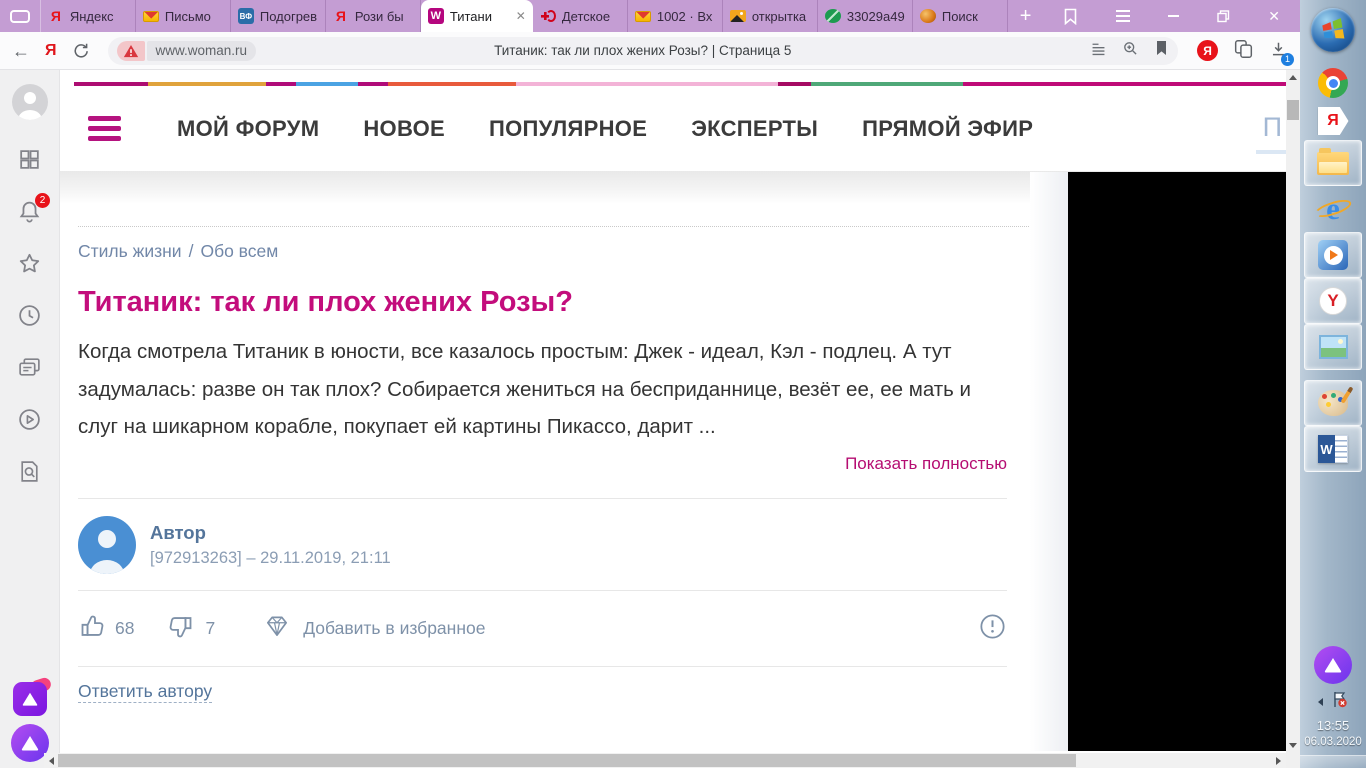 The height and width of the screenshot is (768, 1366). What do you see at coordinates (1333, 163) in the screenshot?
I see `explorer-taskbar-icon` at bounding box center [1333, 163].